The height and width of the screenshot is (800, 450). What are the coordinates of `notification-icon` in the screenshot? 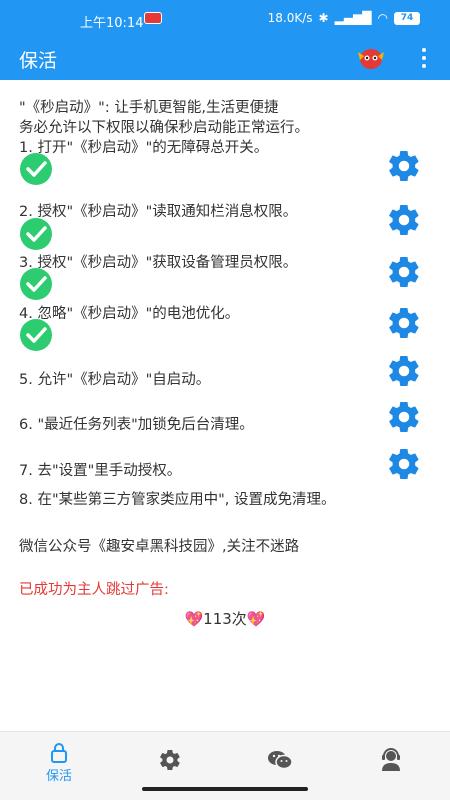 It's located at (153, 18).